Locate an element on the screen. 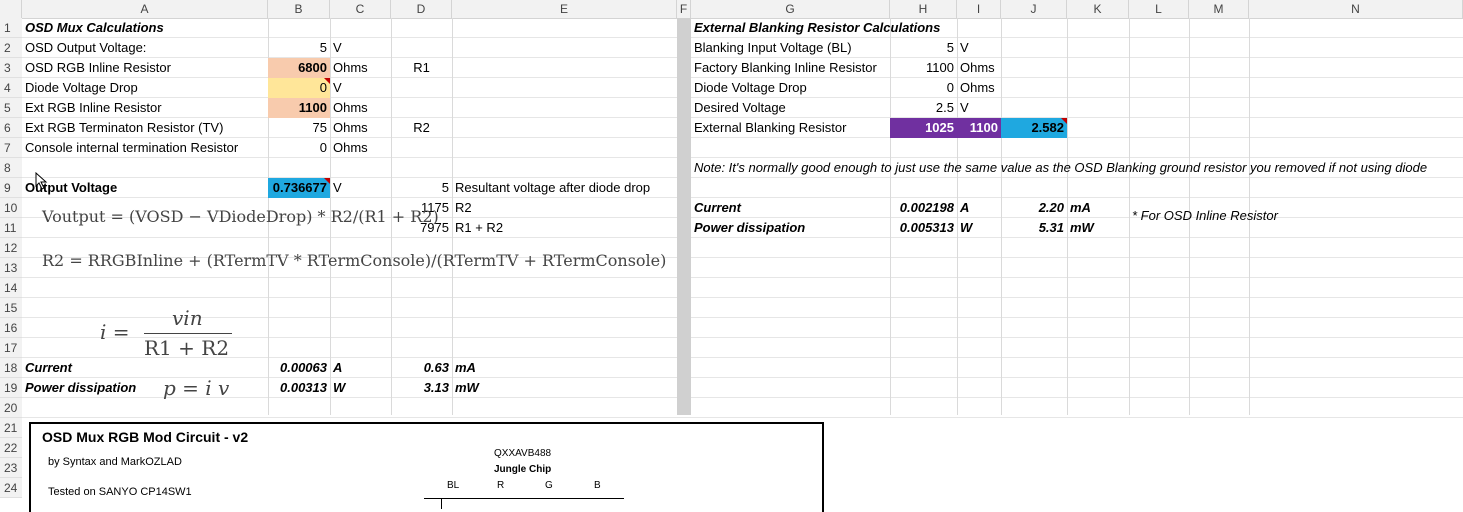 The image size is (1463, 512). row-header-22: 22 is located at coordinates (11, 448).